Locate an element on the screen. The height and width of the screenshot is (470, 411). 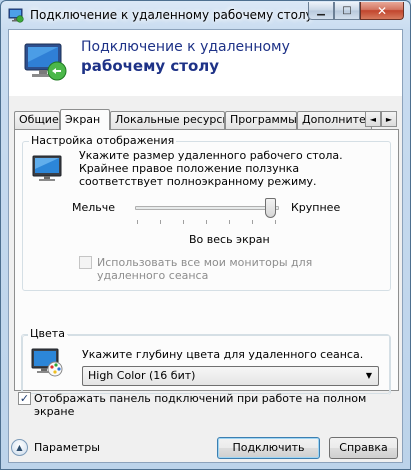
maximize-button: □ is located at coordinates (347, 11).